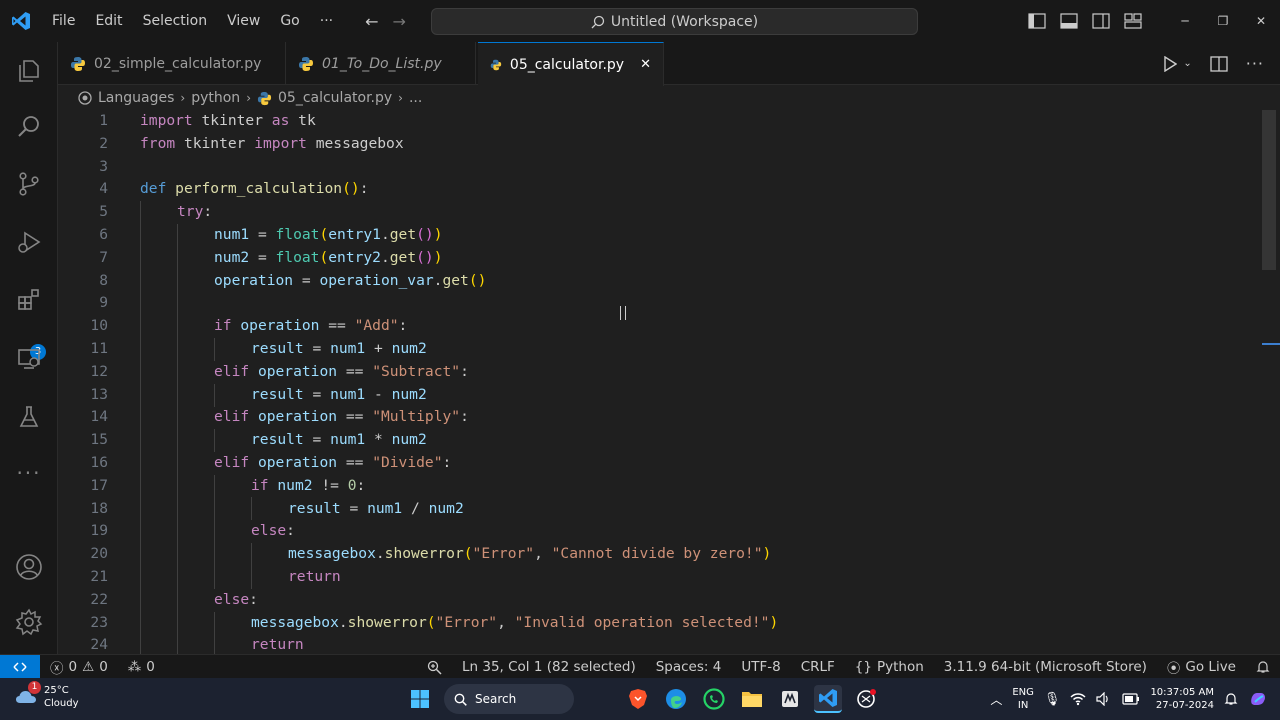  I want to click on close-window-icon: ✕, so click(1261, 21).